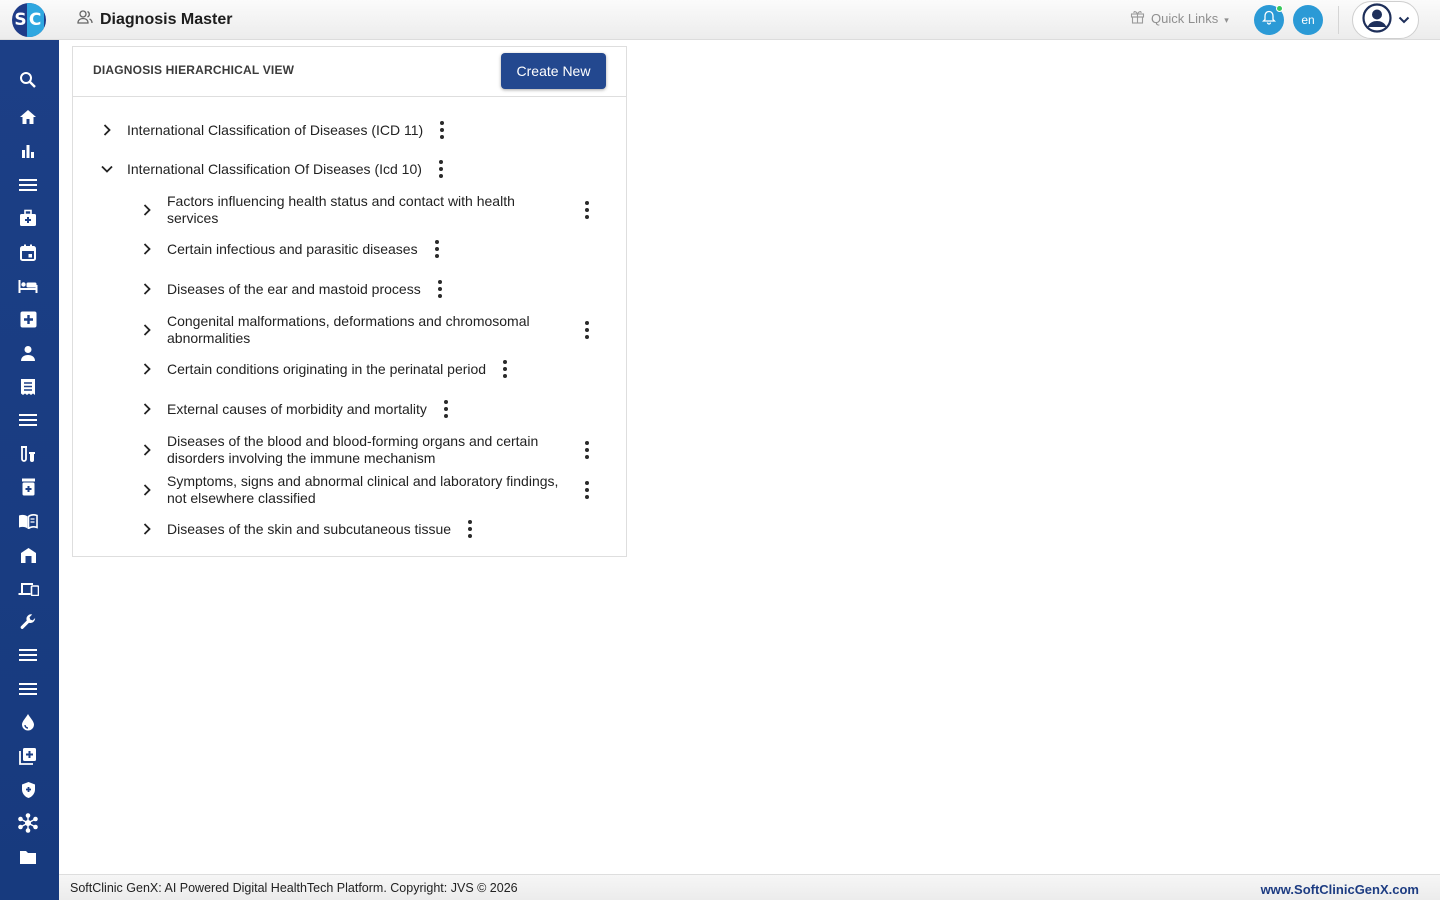 The image size is (1440, 900). I want to click on store-icon, so click(28, 555).